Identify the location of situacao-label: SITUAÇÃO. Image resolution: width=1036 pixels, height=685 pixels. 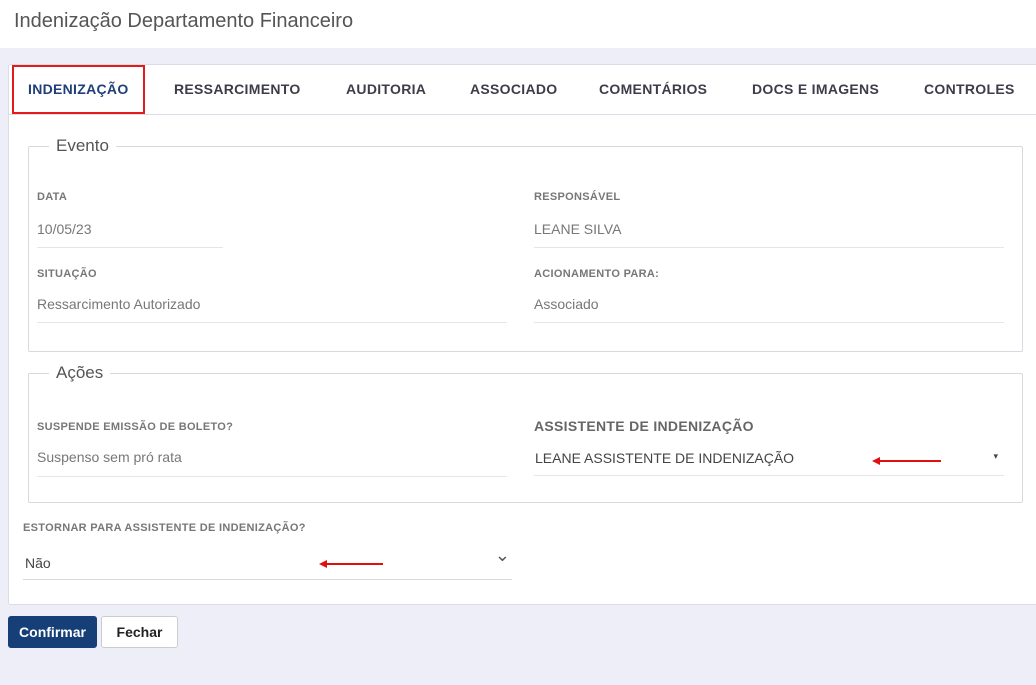
(67, 274).